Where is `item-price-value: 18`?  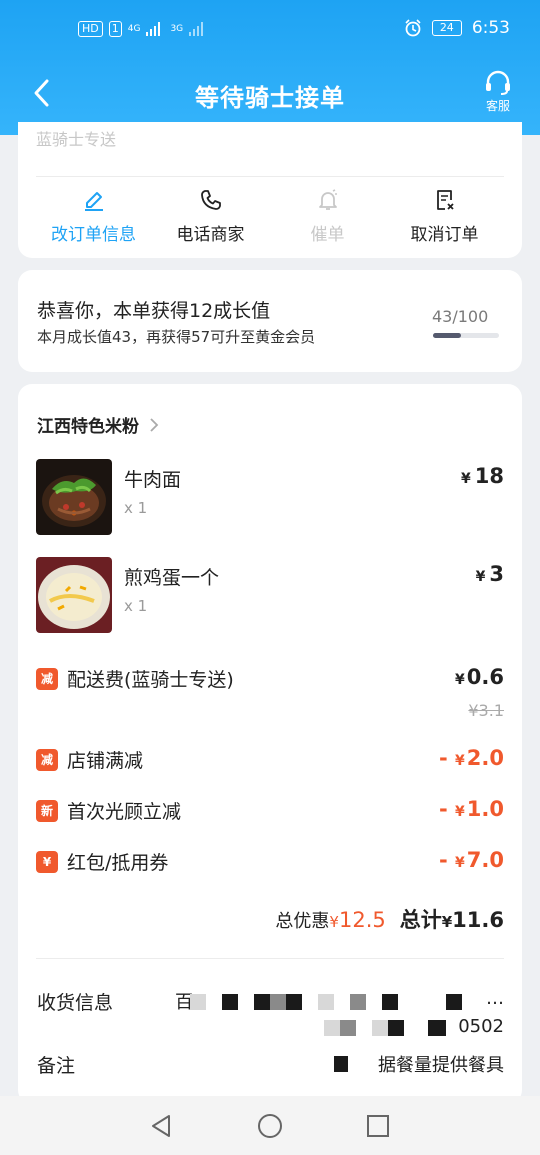
item-price-value: 18 is located at coordinates (489, 476).